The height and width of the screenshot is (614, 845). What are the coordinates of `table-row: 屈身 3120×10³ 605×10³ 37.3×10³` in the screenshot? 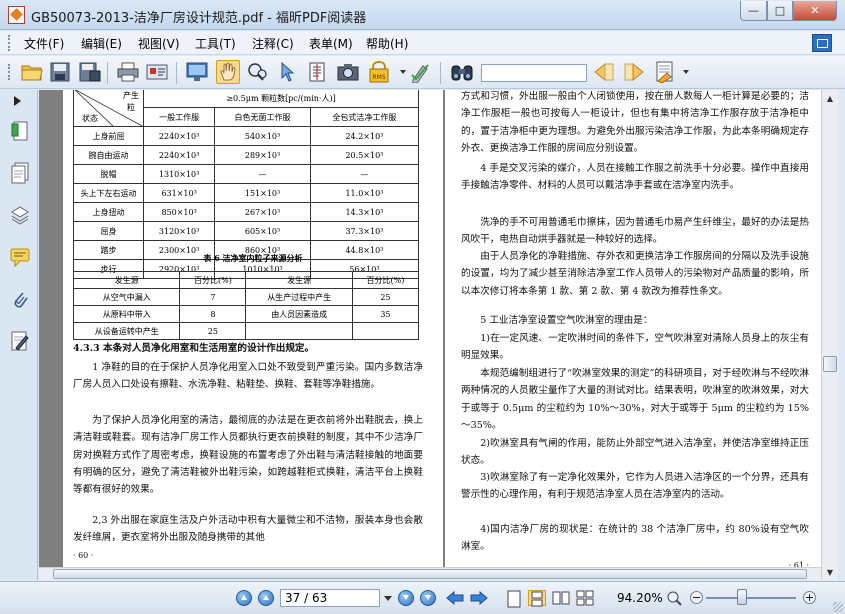 It's located at (246, 231).